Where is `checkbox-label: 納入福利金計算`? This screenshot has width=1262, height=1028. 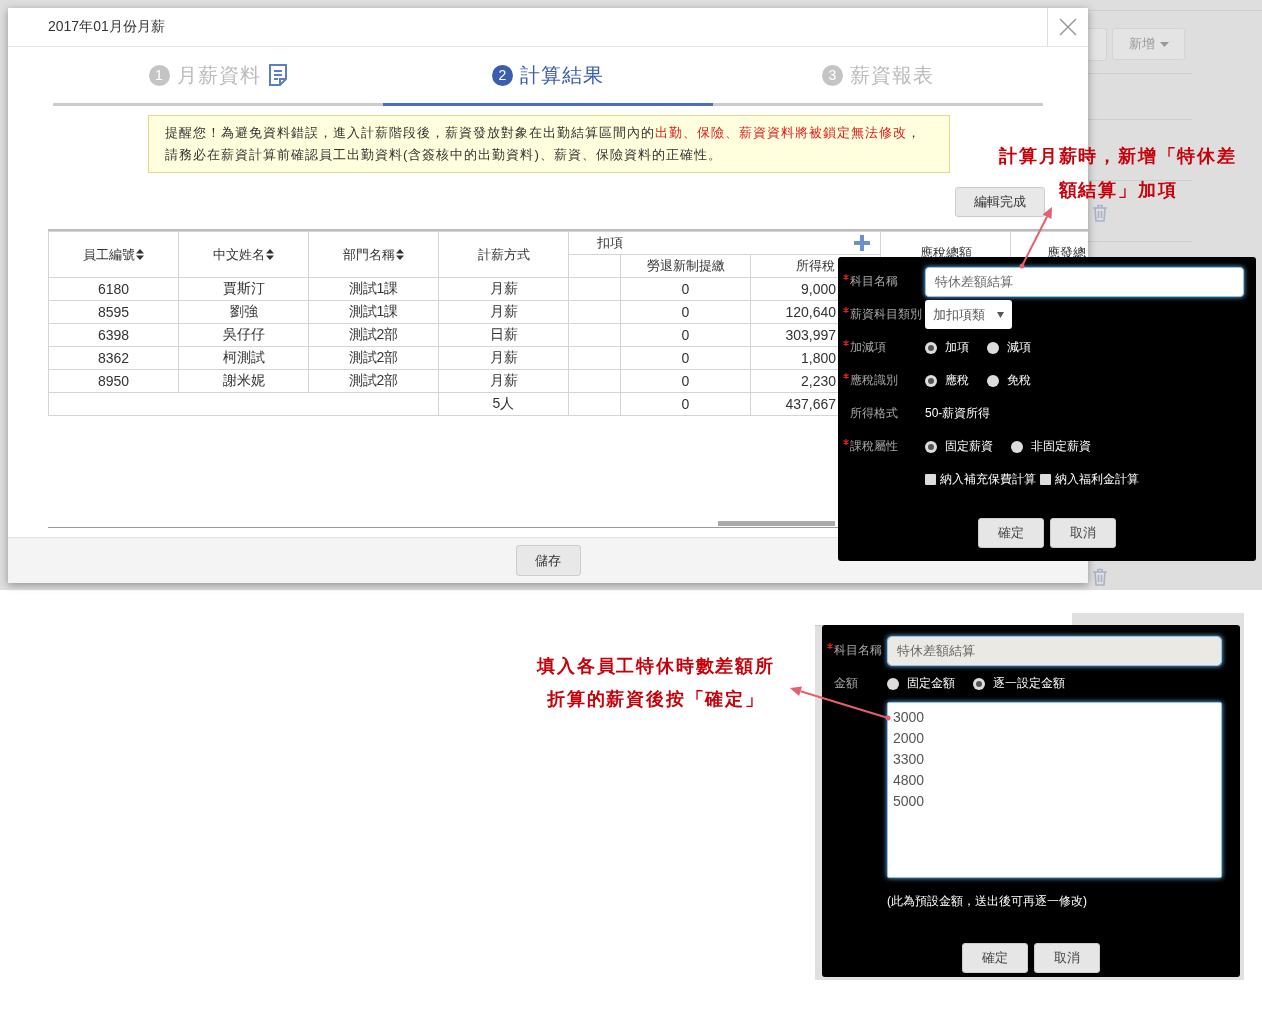 checkbox-label: 納入福利金計算 is located at coordinates (1097, 479).